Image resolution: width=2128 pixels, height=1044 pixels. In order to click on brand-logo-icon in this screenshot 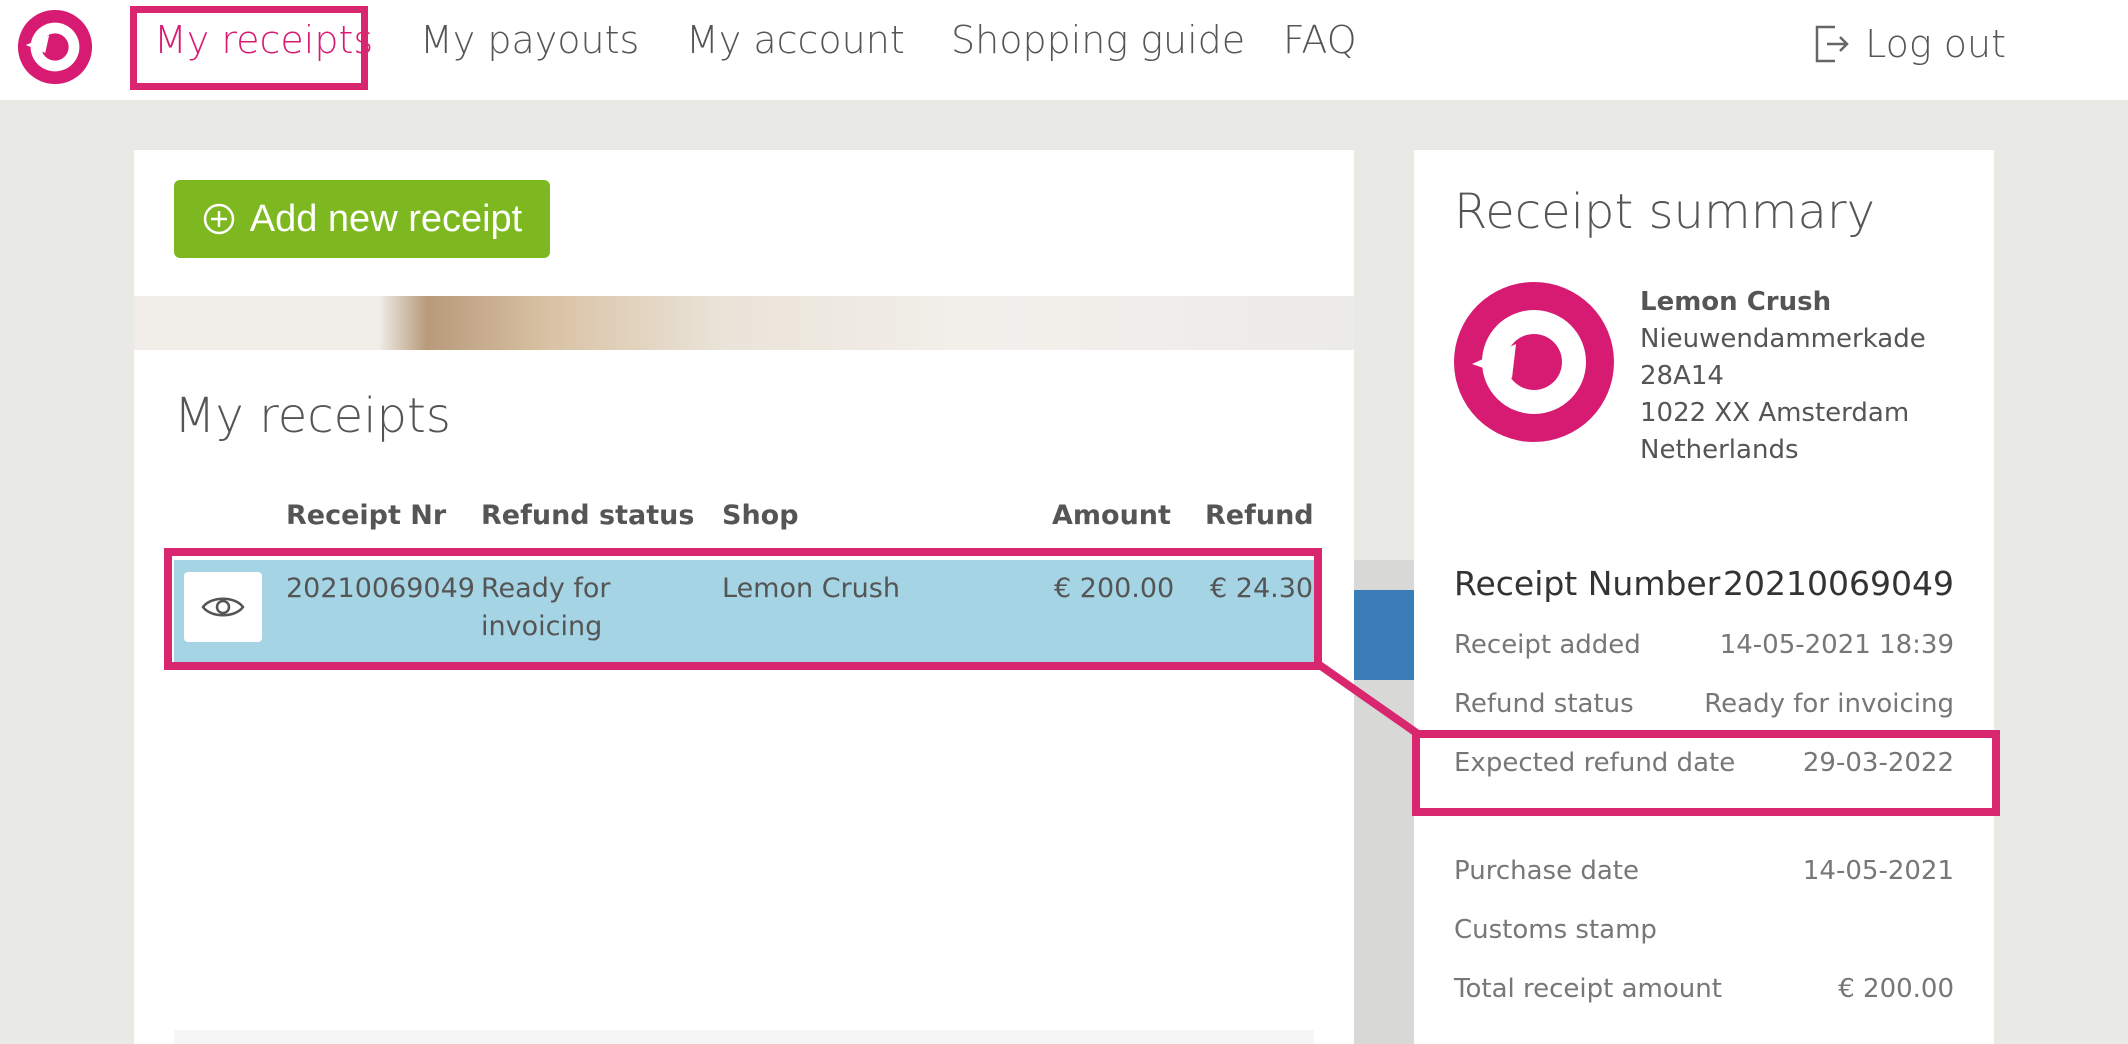, I will do `click(55, 47)`.